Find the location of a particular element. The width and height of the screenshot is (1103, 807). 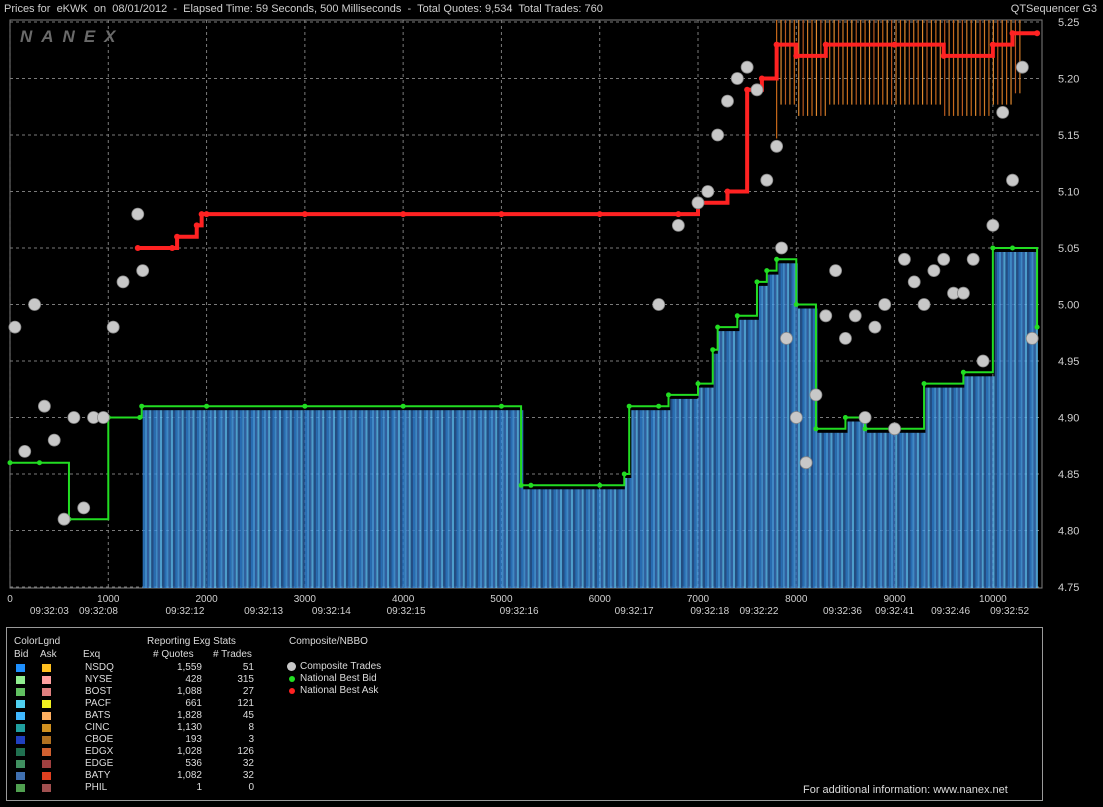

watermark-logo: NANEX is located at coordinates (72, 36).